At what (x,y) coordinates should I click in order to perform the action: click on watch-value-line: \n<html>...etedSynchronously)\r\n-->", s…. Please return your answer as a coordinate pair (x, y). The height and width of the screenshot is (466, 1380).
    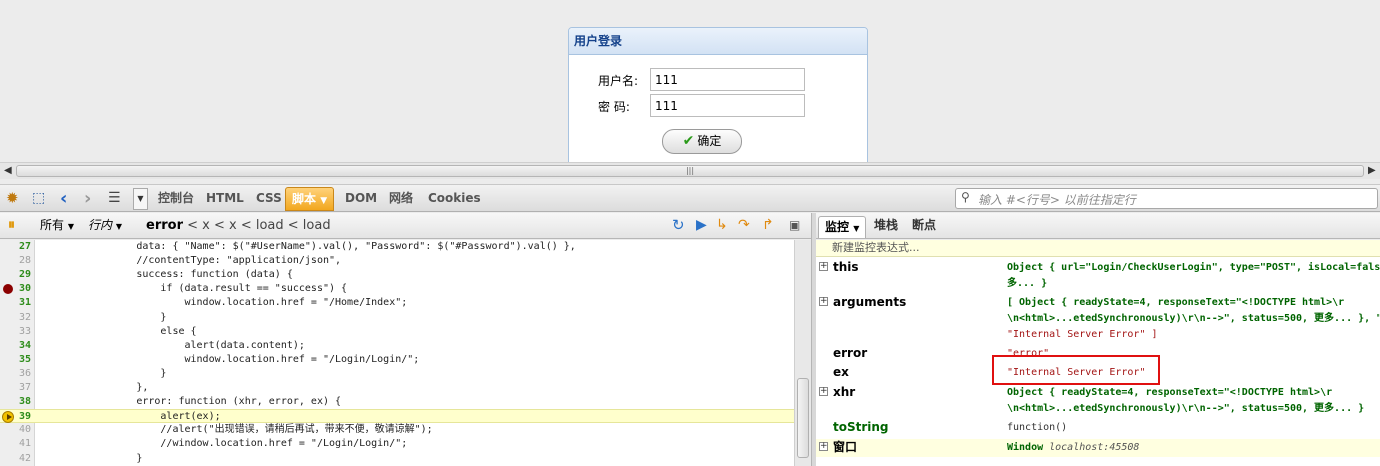
    Looking at the image, I should click on (1186, 408).